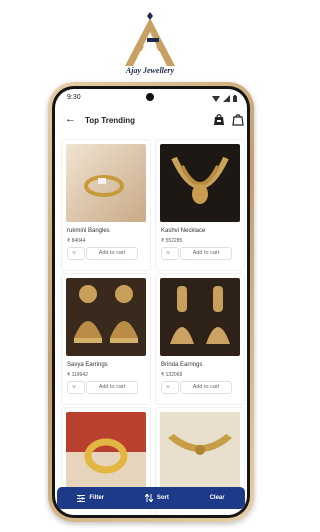 This screenshot has width=320, height=532. What do you see at coordinates (106, 183) in the screenshot?
I see `product-image-gold-ring` at bounding box center [106, 183].